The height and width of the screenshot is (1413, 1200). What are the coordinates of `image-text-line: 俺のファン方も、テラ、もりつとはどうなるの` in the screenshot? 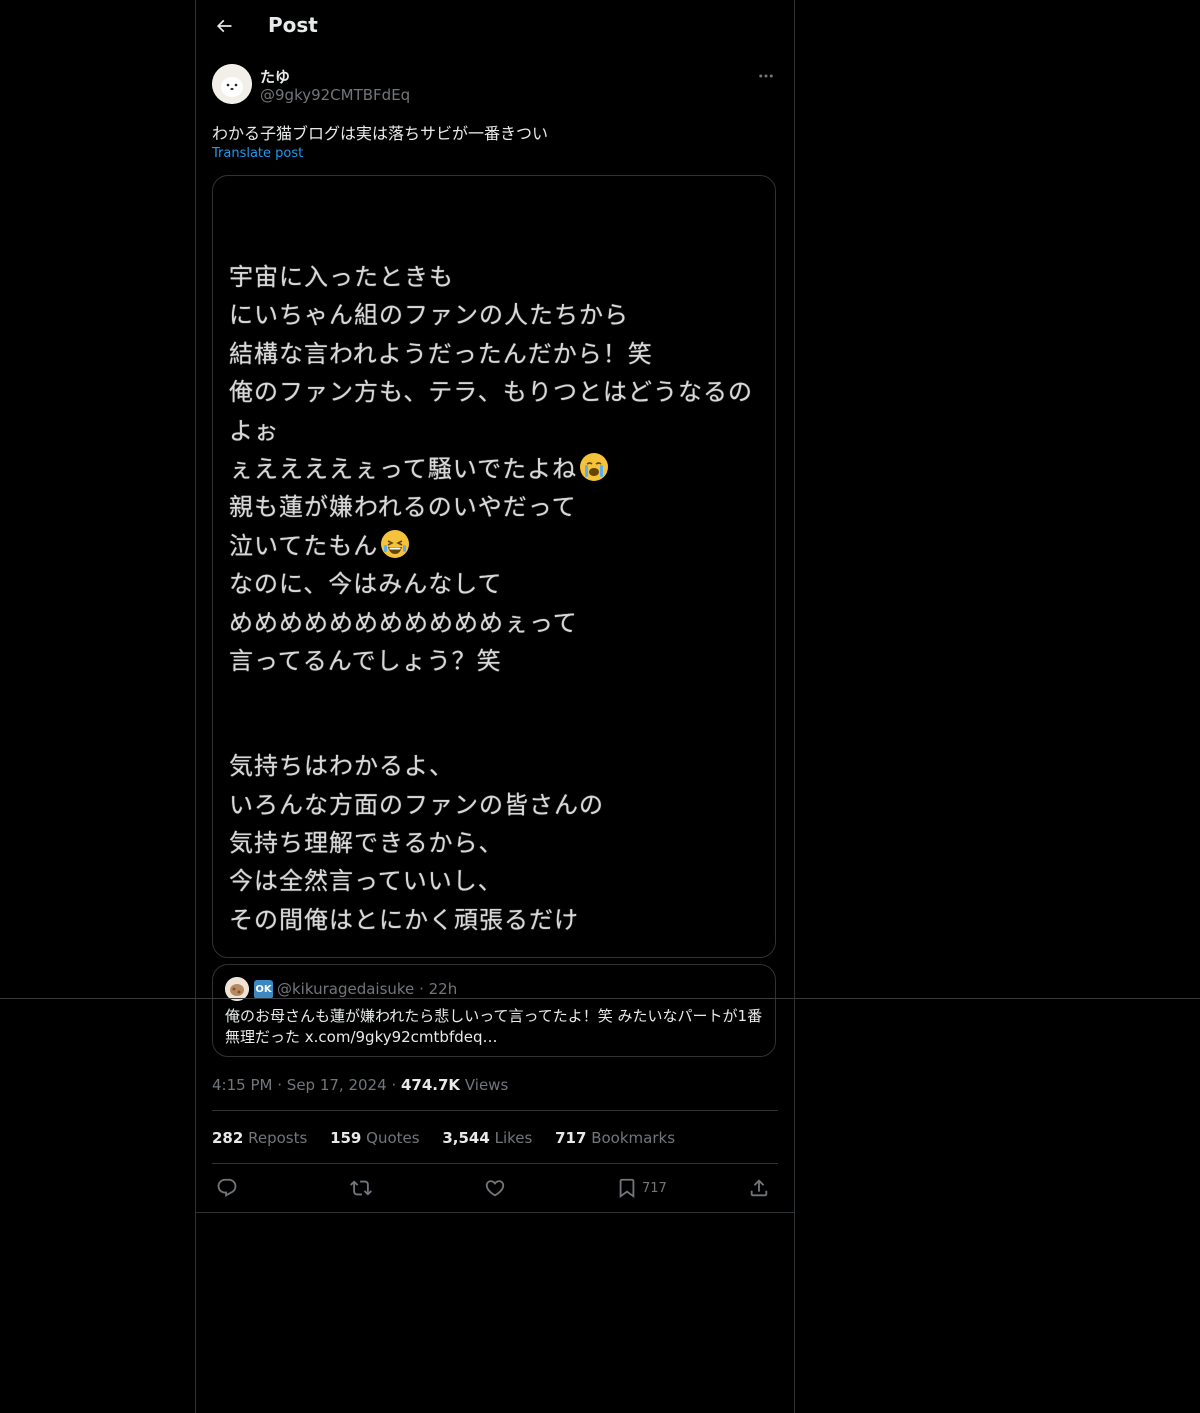 It's located at (491, 392).